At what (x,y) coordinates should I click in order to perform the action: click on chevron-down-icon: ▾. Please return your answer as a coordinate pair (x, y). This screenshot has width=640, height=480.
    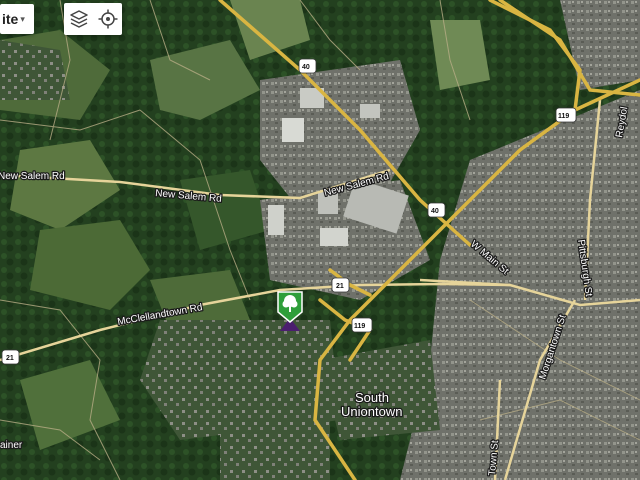
    Looking at the image, I should click on (22, 18).